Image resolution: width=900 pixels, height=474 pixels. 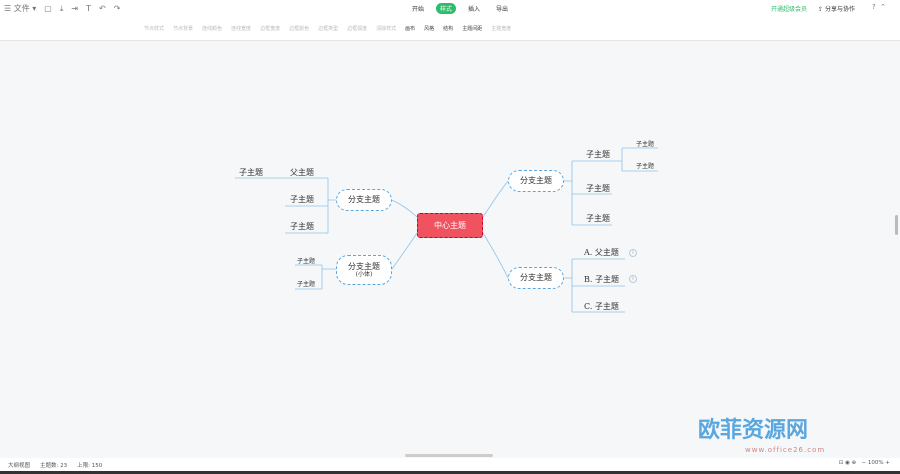 What do you see at coordinates (601, 306) in the screenshot?
I see `subtopic: C. 子主题` at bounding box center [601, 306].